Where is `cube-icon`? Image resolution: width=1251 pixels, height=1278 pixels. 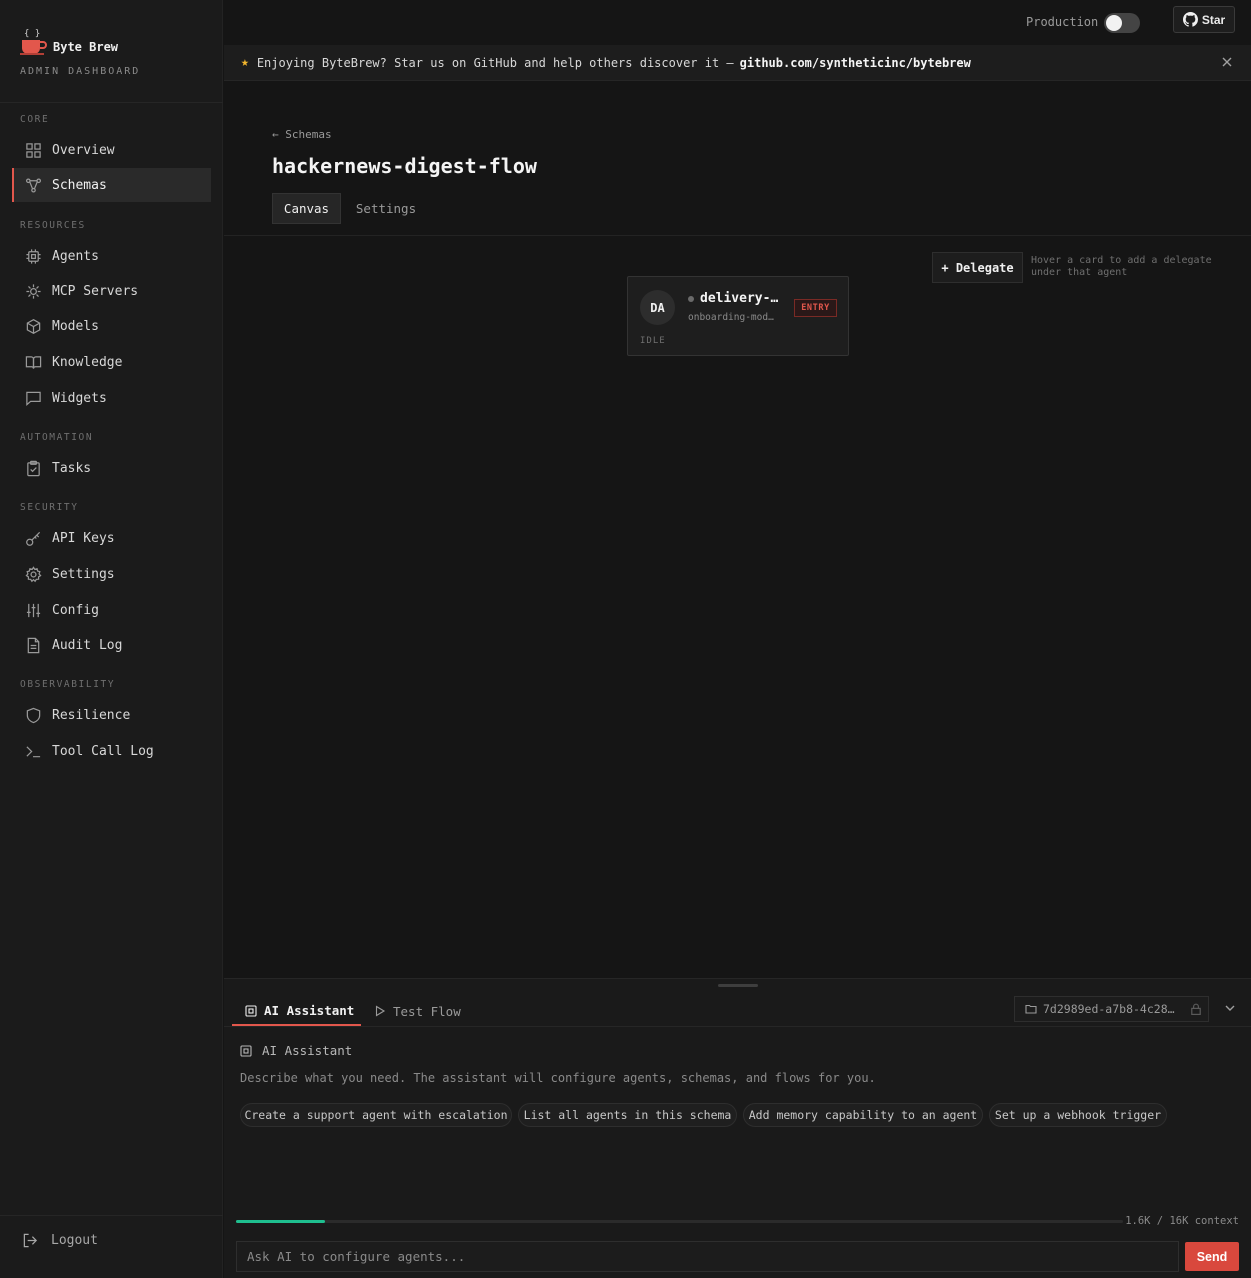 cube-icon is located at coordinates (33, 326).